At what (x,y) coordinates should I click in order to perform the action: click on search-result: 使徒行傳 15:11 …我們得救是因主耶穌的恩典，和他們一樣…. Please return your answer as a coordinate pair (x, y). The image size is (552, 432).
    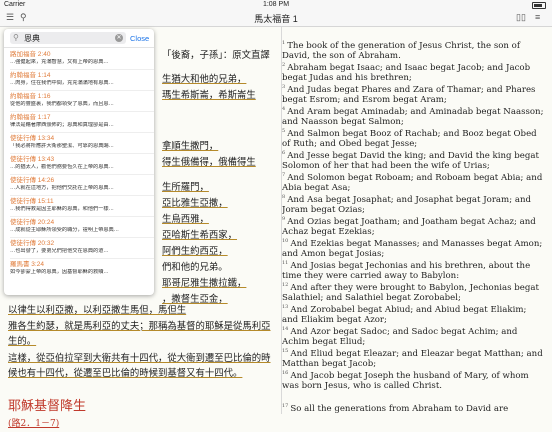
    Looking at the image, I should click on (80, 205).